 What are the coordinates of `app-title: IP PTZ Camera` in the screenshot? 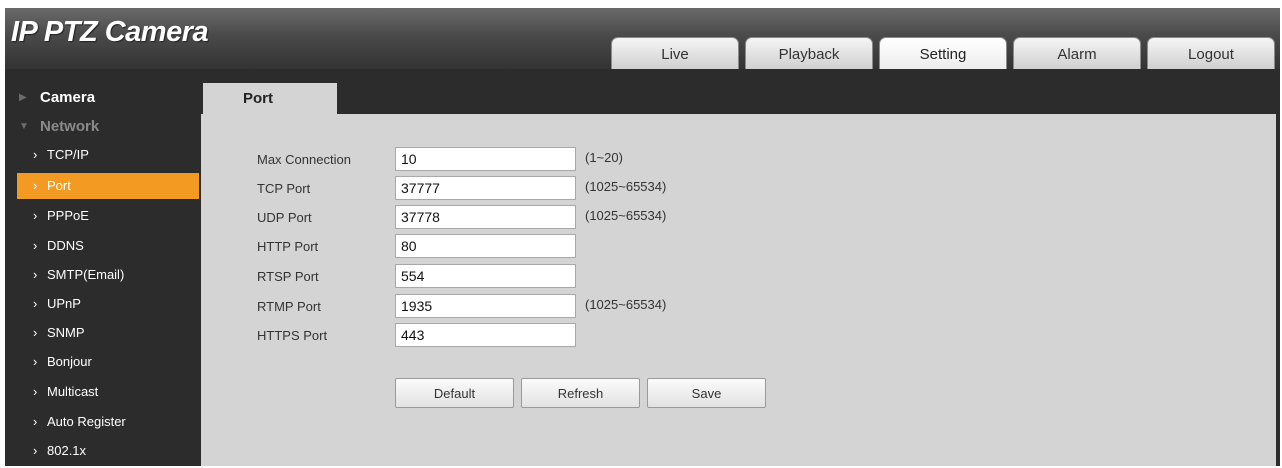 It's located at (110, 32).